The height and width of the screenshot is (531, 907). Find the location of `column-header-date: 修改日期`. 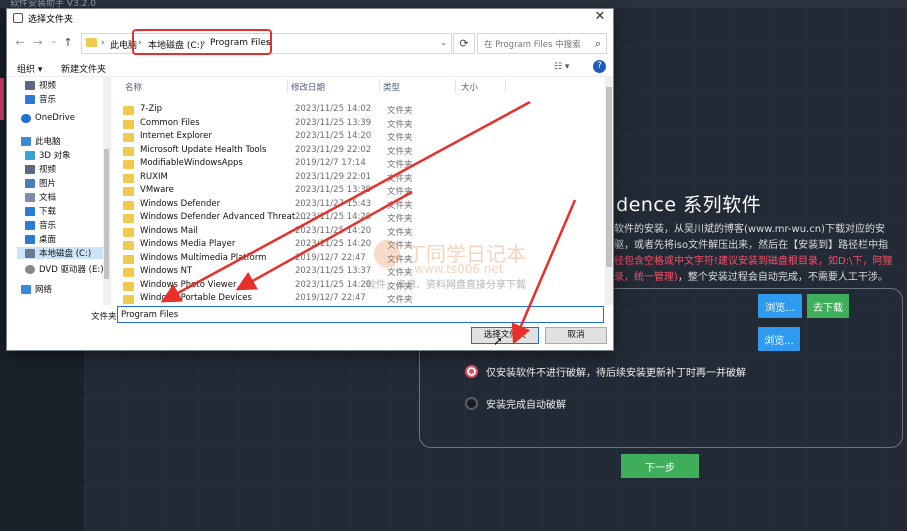

column-header-date: 修改日期 is located at coordinates (308, 87).